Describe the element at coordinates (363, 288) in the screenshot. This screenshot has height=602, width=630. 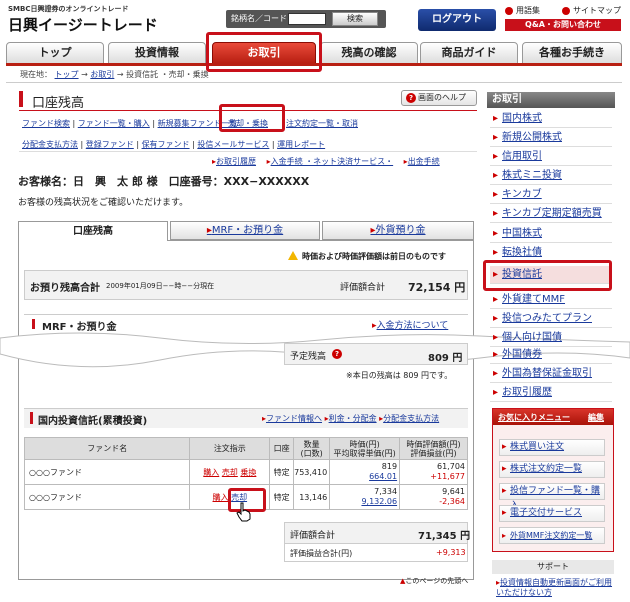
I see `valuation-label: 評価額合計` at that location.